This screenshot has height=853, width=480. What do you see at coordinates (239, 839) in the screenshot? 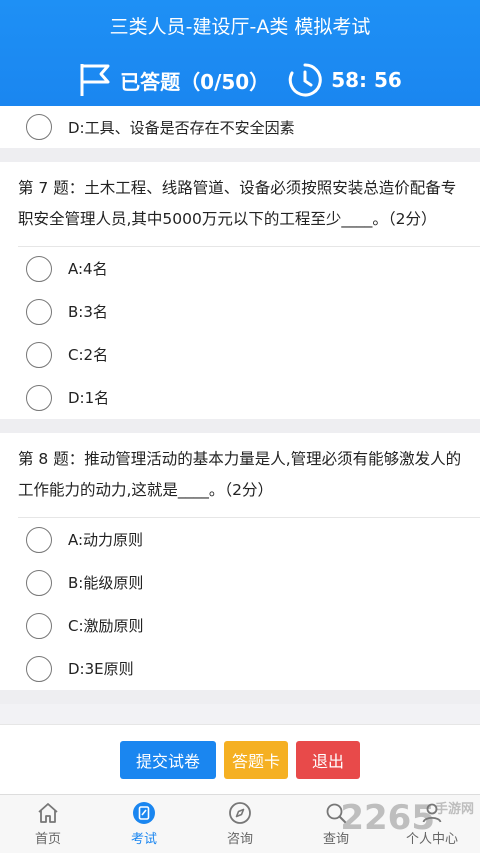
I see `tab-label: 咨询` at bounding box center [239, 839].